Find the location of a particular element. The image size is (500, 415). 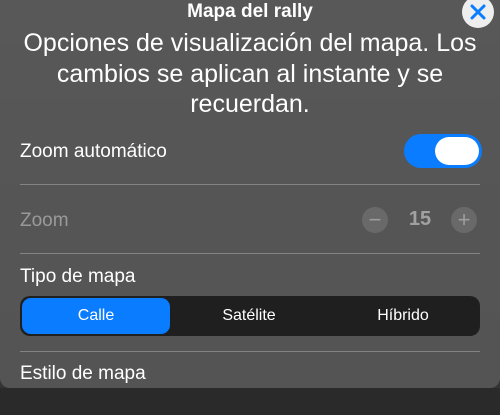

map-type-label: Tipo de mapa is located at coordinates (78, 276).